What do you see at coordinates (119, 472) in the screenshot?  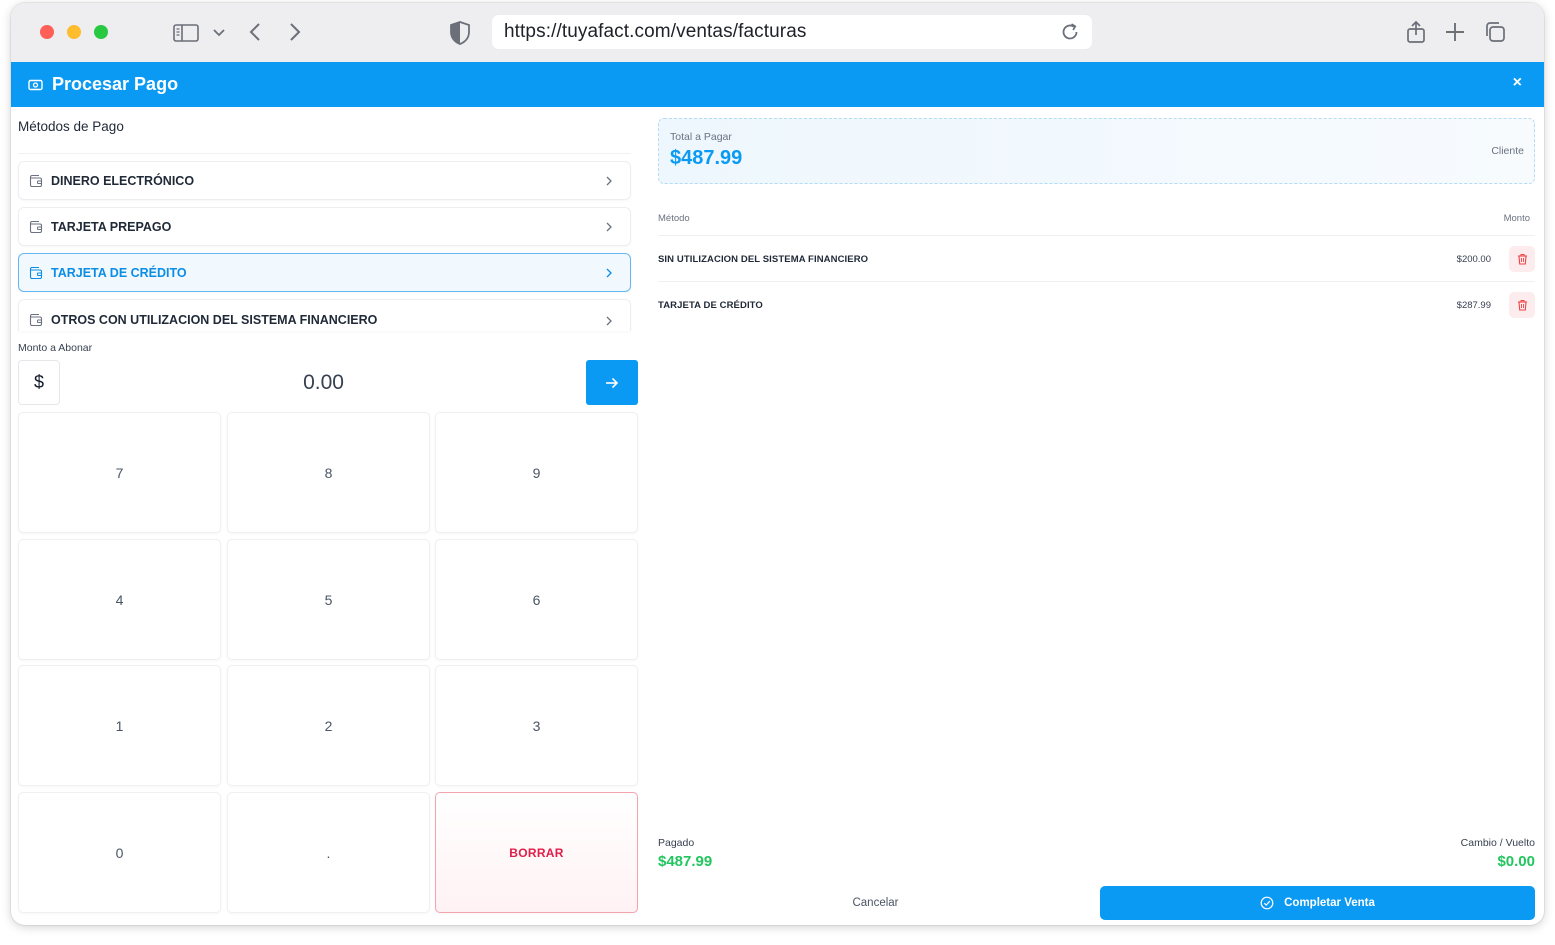 I see `keypad-key-7: 7` at bounding box center [119, 472].